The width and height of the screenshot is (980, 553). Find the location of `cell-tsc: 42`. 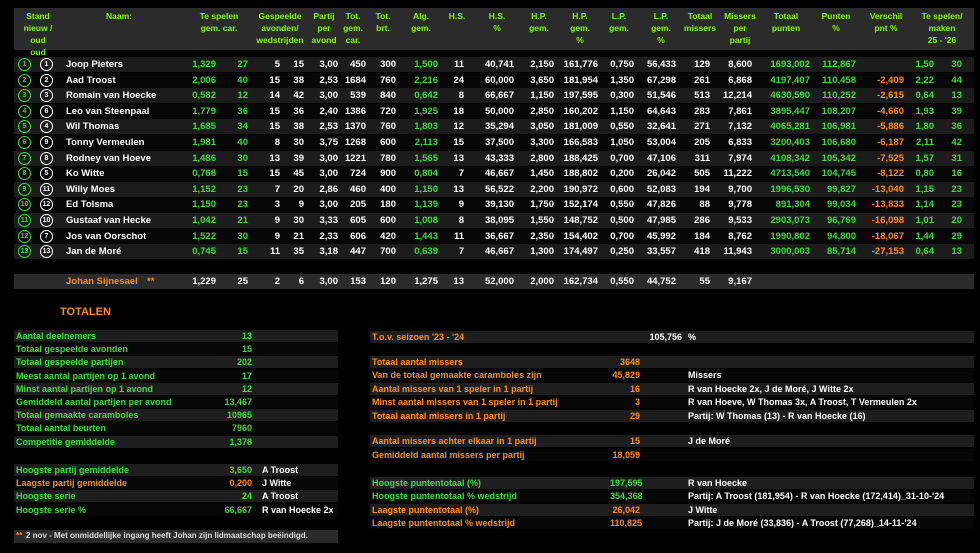

cell-tsc: 42 is located at coordinates (956, 142).